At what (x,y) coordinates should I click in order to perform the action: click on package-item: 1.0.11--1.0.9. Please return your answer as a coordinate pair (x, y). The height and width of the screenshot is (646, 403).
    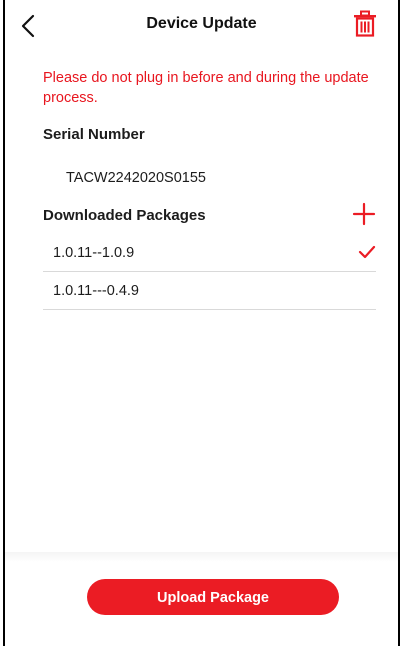
    Looking at the image, I should click on (209, 253).